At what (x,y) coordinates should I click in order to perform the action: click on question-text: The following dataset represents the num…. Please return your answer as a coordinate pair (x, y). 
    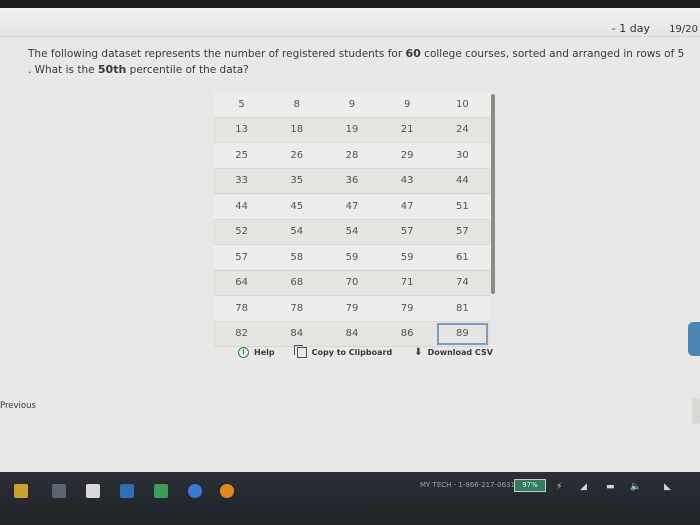
    Looking at the image, I should click on (360, 62).